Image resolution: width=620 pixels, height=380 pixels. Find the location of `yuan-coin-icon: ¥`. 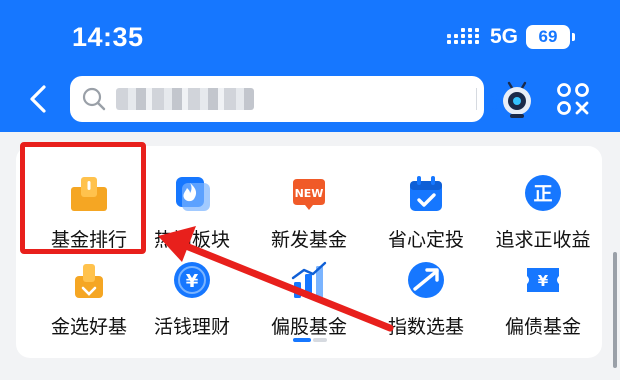

yuan-coin-icon: ¥ is located at coordinates (192, 280).